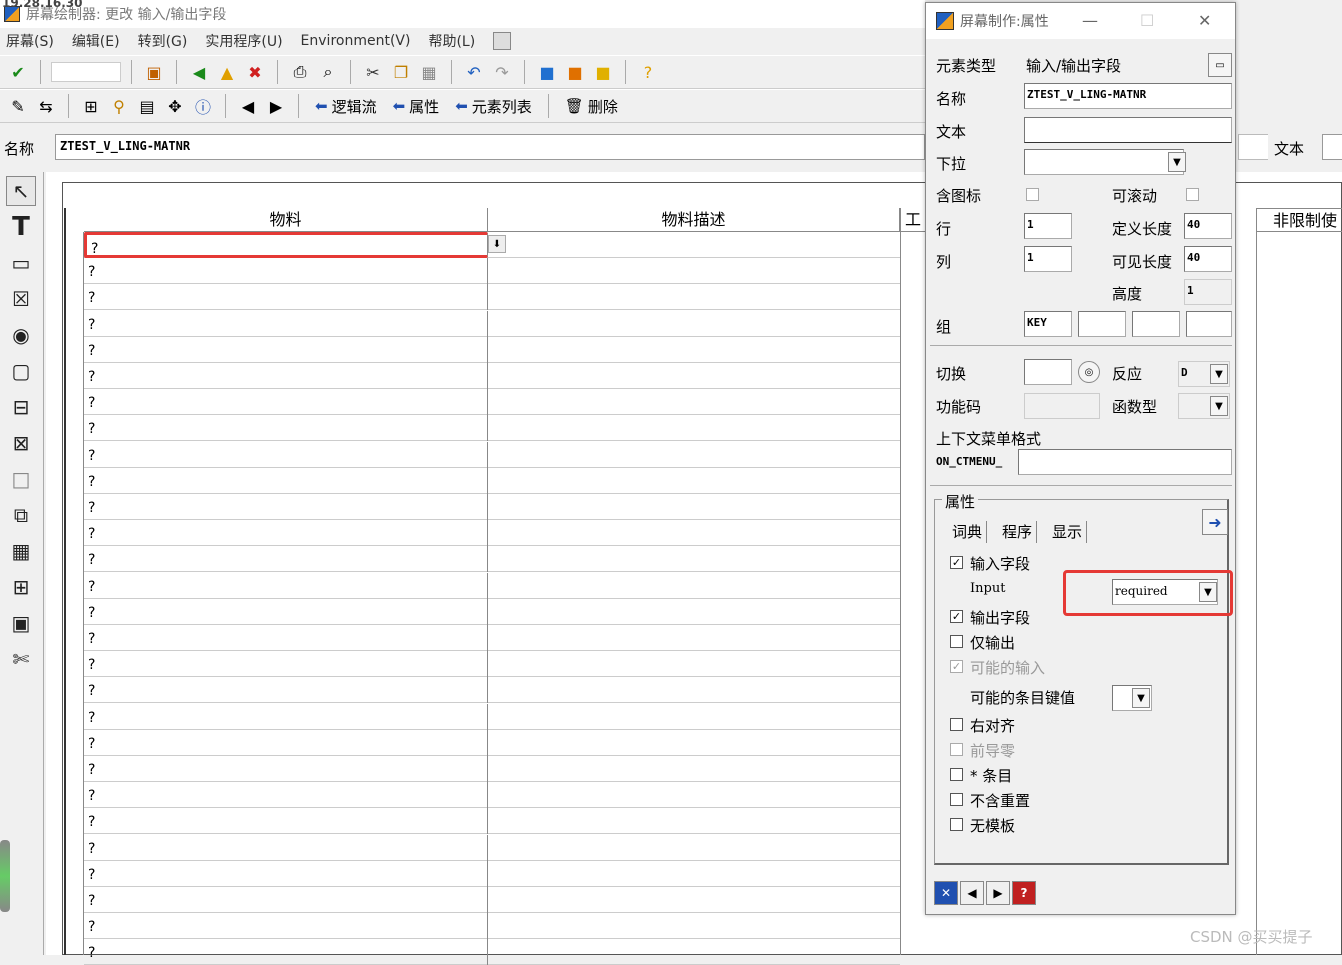 This screenshot has height=965, width=1342. What do you see at coordinates (18, 106) in the screenshot?
I see `pencil-icon: ✎` at bounding box center [18, 106].